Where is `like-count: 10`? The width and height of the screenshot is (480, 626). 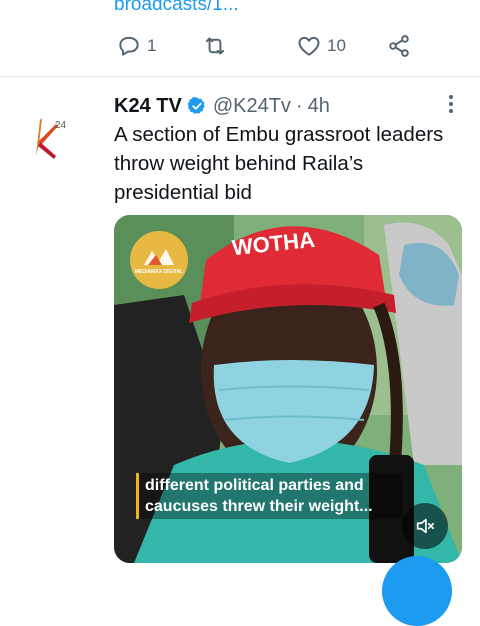
like-count: 10 is located at coordinates (336, 45).